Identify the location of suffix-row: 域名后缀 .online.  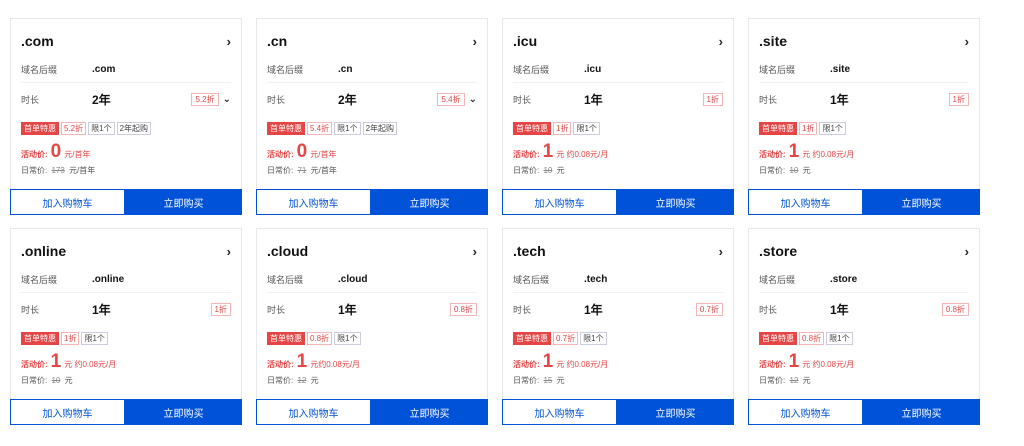
(126, 280).